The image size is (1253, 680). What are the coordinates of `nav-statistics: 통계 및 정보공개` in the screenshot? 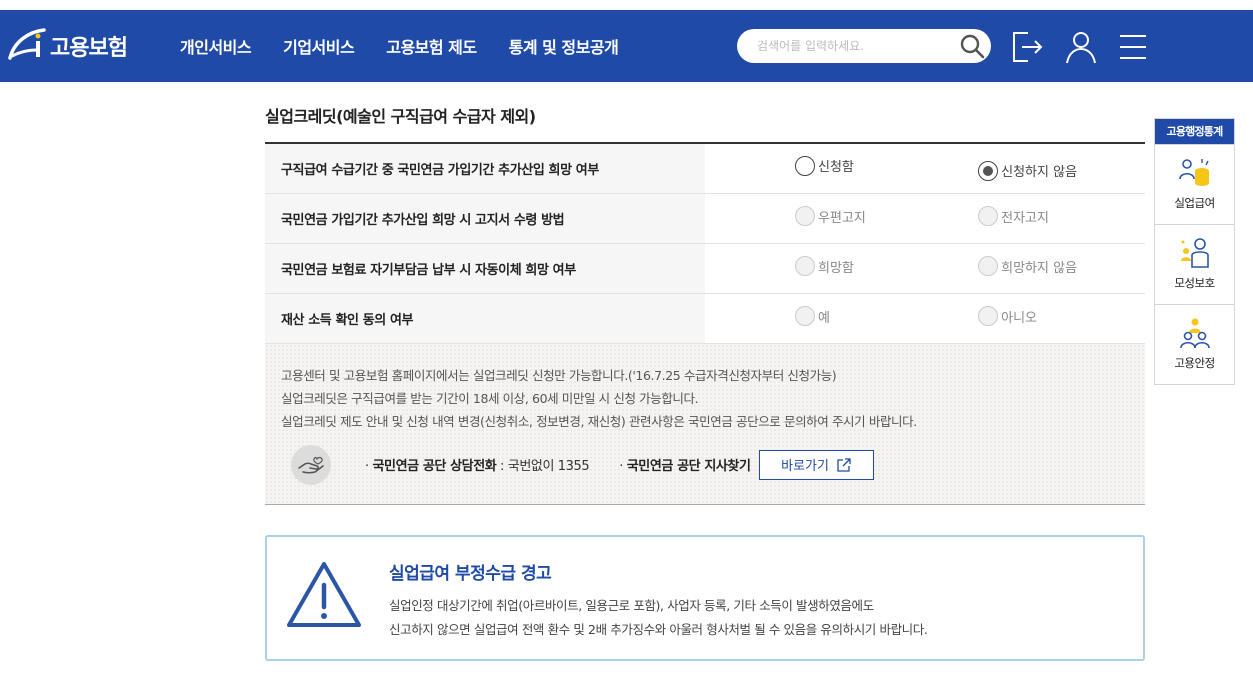 It's located at (564, 46).